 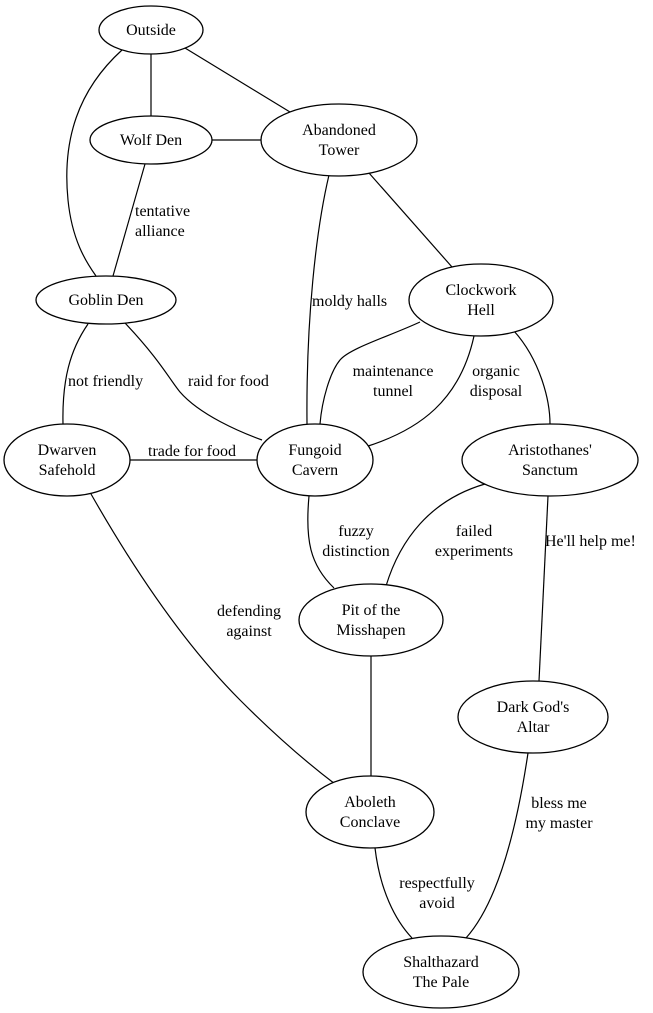 I want to click on node-label-fungoid-cavern-line: Fungoid, so click(x=314, y=450).